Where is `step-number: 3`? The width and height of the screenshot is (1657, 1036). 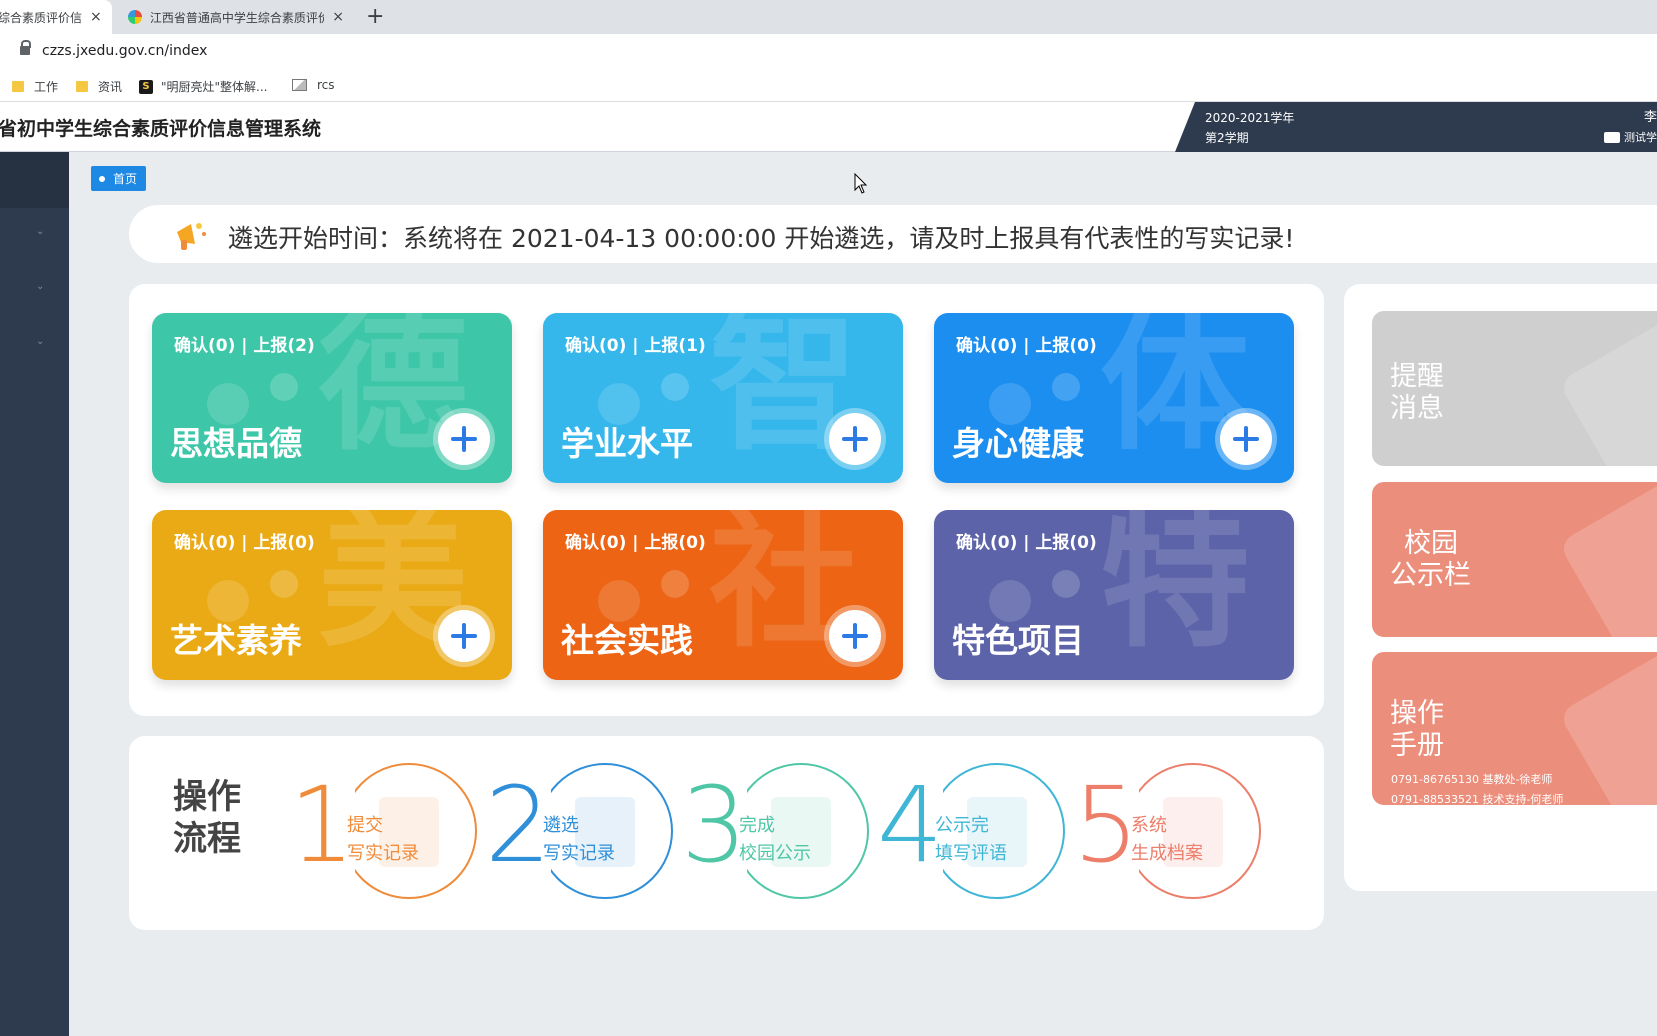
step-number: 3 is located at coordinates (714, 825).